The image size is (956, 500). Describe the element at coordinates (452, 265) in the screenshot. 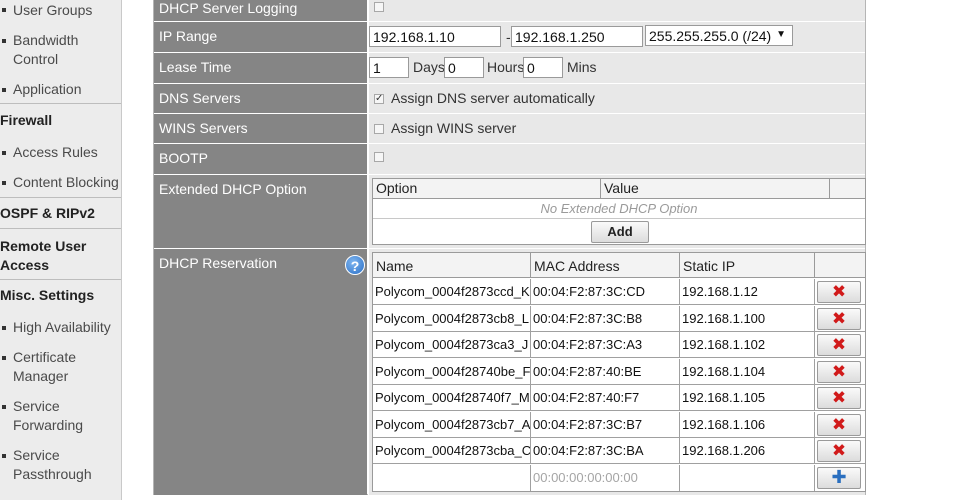

I see `column-header-name: Name` at that location.